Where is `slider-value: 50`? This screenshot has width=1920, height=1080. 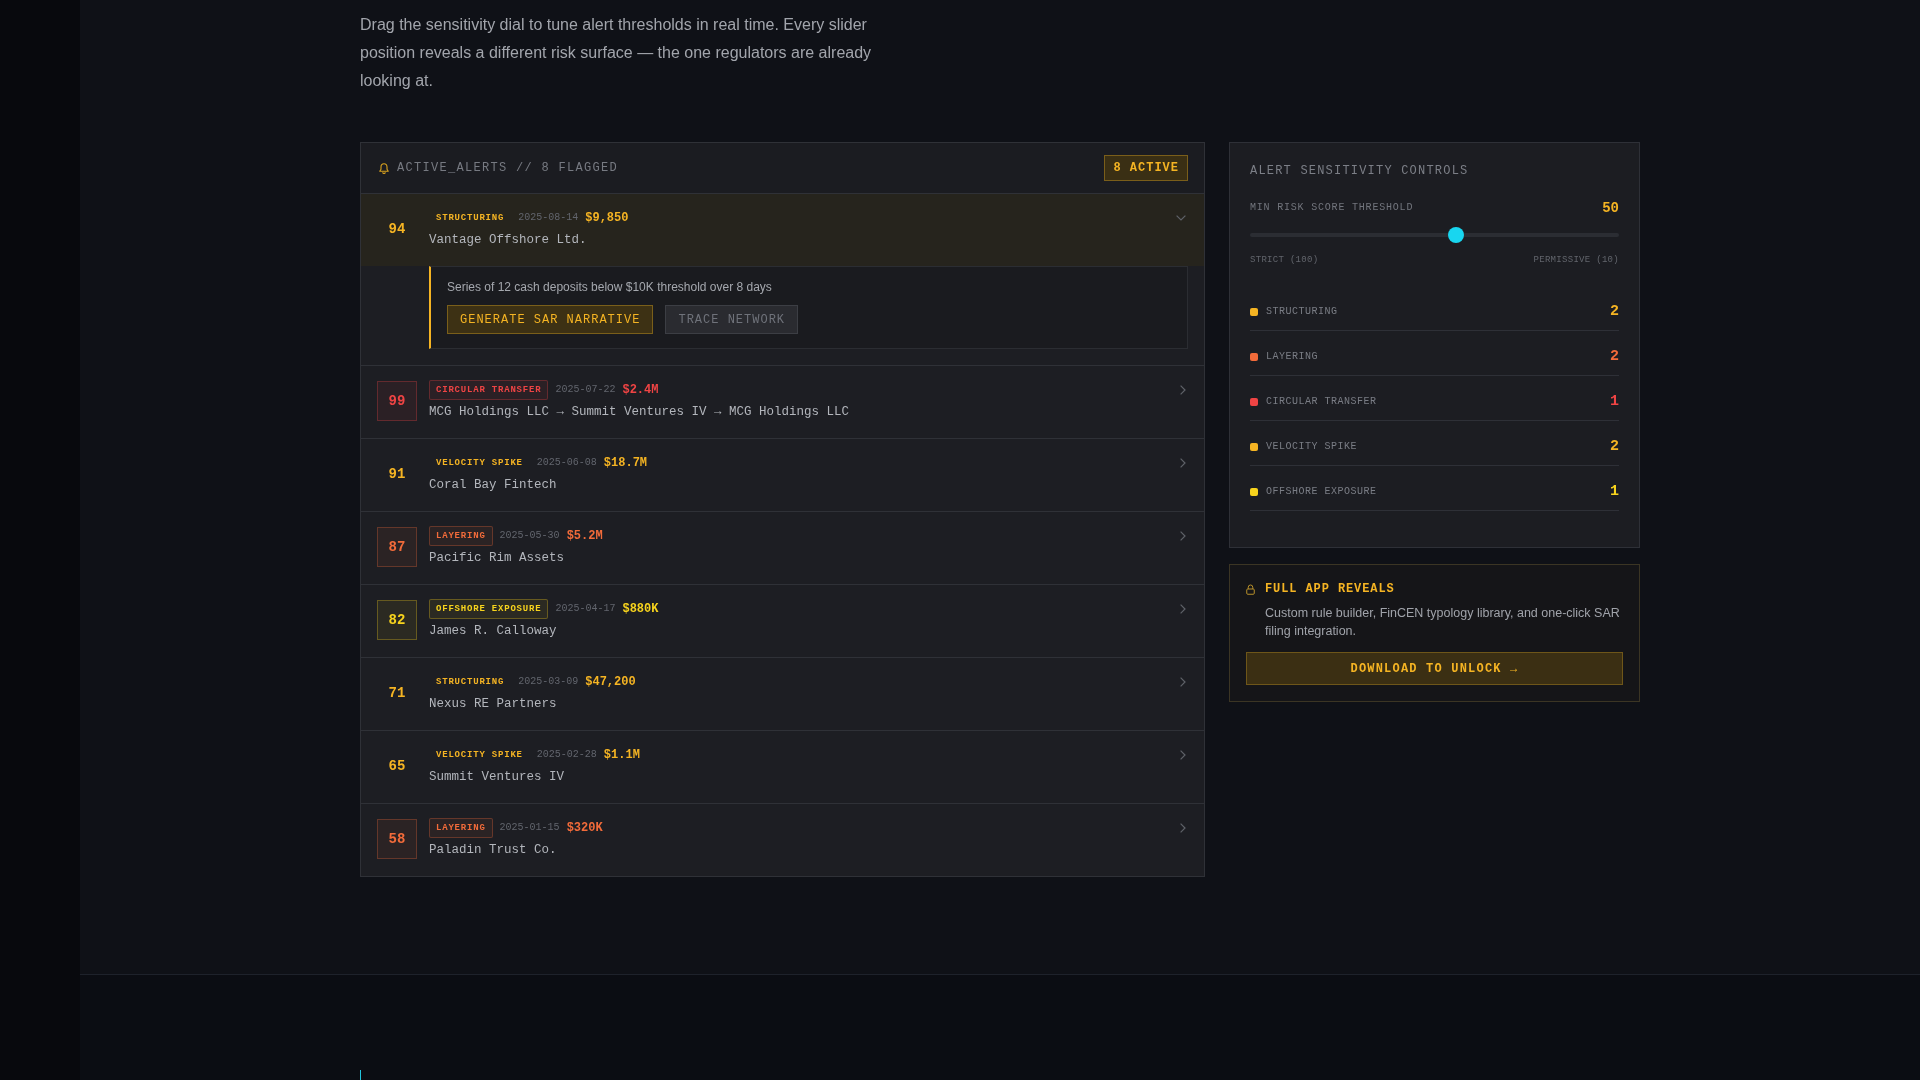
slider-value: 50 is located at coordinates (1610, 208).